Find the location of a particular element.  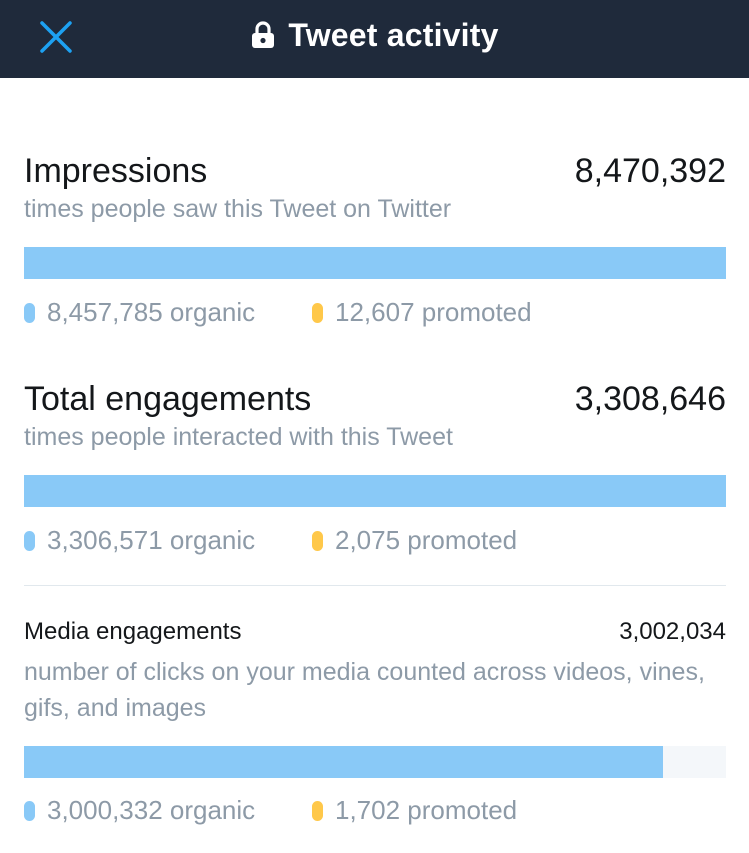

impressions-label: Impressions is located at coordinates (116, 171).